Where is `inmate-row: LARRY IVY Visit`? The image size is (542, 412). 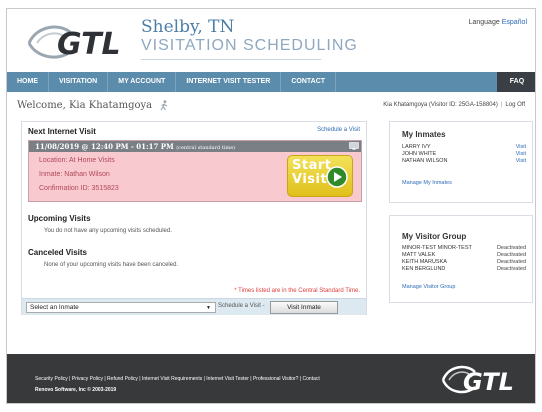 inmate-row: LARRY IVY Visit is located at coordinates (464, 147).